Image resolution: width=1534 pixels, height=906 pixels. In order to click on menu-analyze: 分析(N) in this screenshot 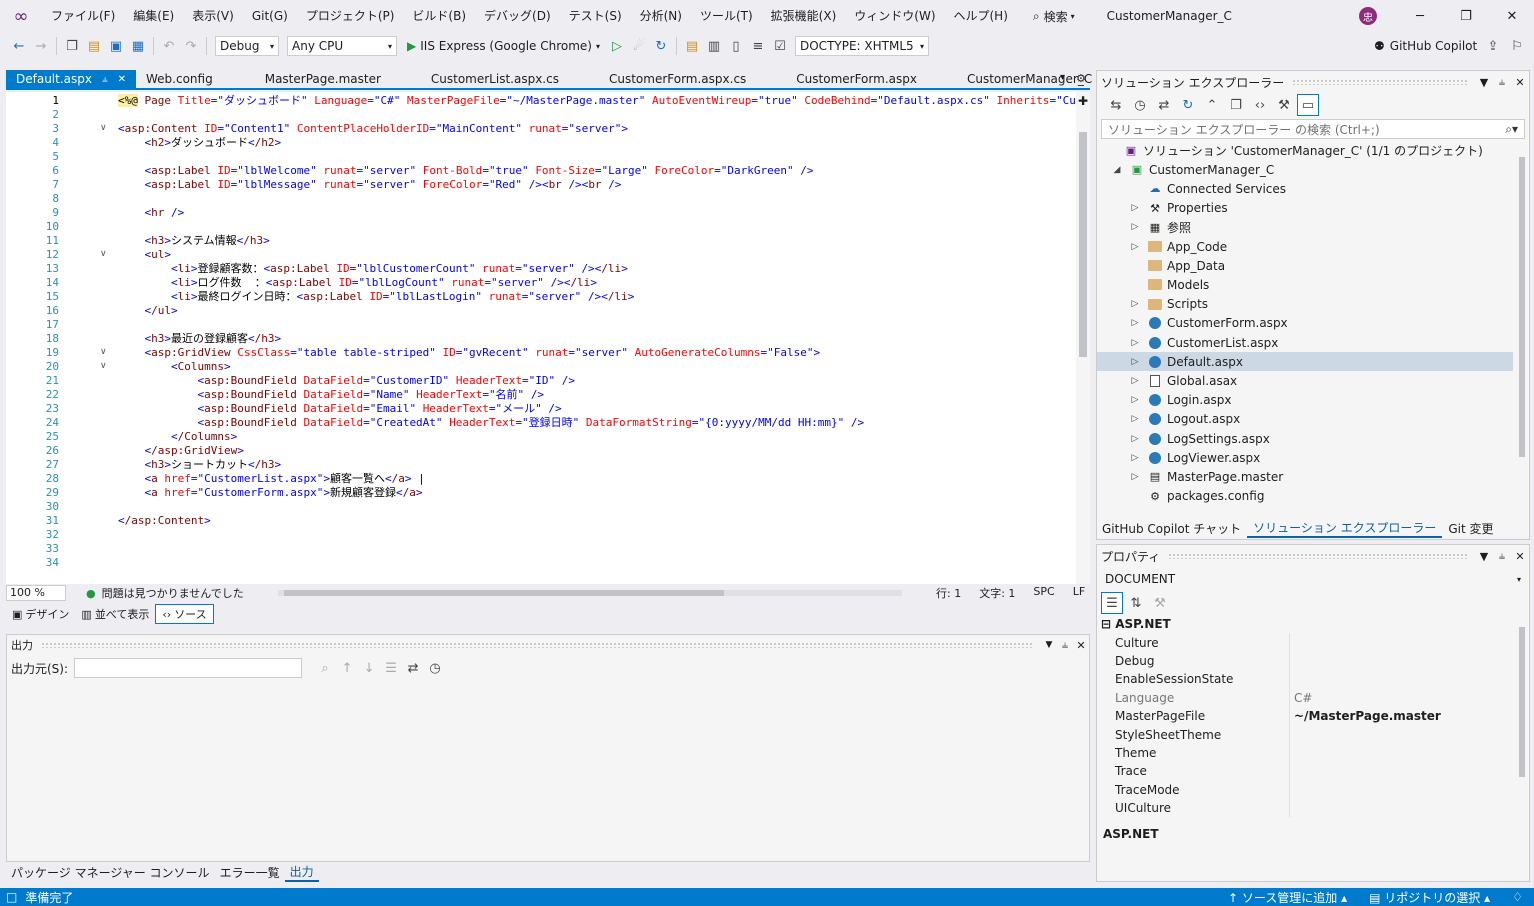, I will do `click(661, 16)`.